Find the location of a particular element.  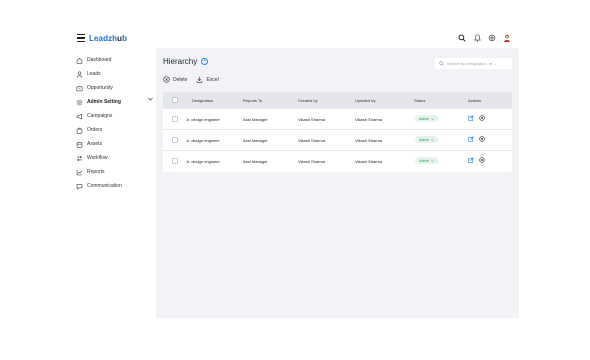

sidebar-item-workflow: Workflow is located at coordinates (91, 158).